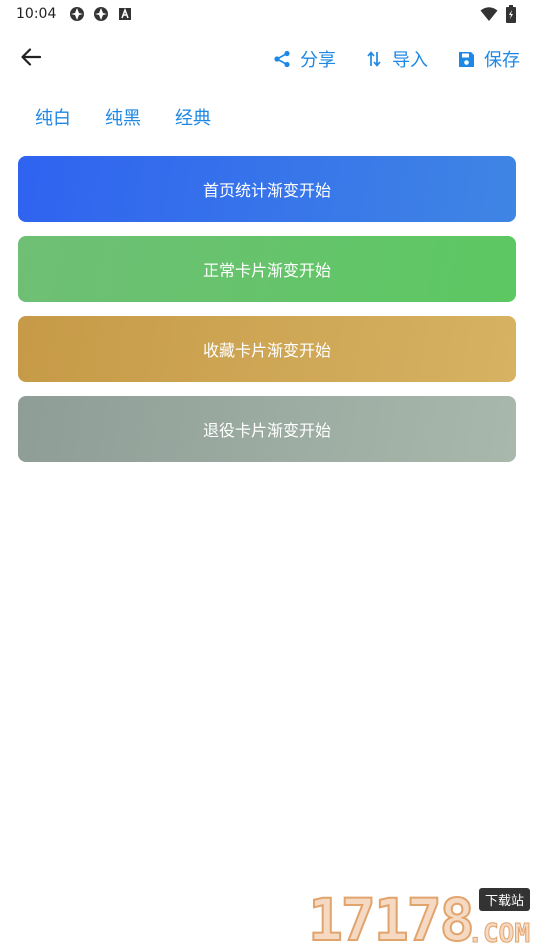 The image size is (534, 950). Describe the element at coordinates (500, 14) in the screenshot. I see `status-icons-right` at that location.